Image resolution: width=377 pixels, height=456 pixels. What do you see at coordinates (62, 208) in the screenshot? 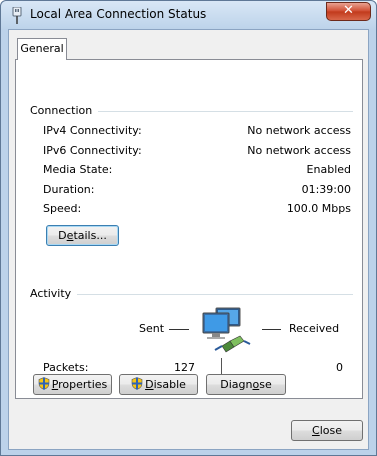
I see `speed-label: Speed:` at bounding box center [62, 208].